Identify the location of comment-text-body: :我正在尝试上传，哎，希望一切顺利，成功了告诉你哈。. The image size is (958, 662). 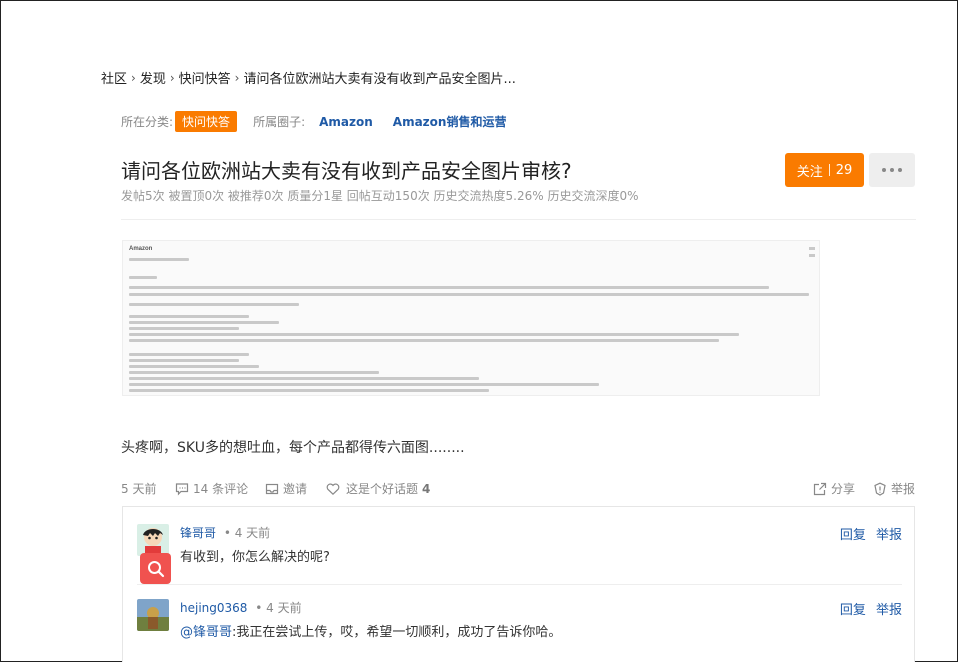
(397, 632).